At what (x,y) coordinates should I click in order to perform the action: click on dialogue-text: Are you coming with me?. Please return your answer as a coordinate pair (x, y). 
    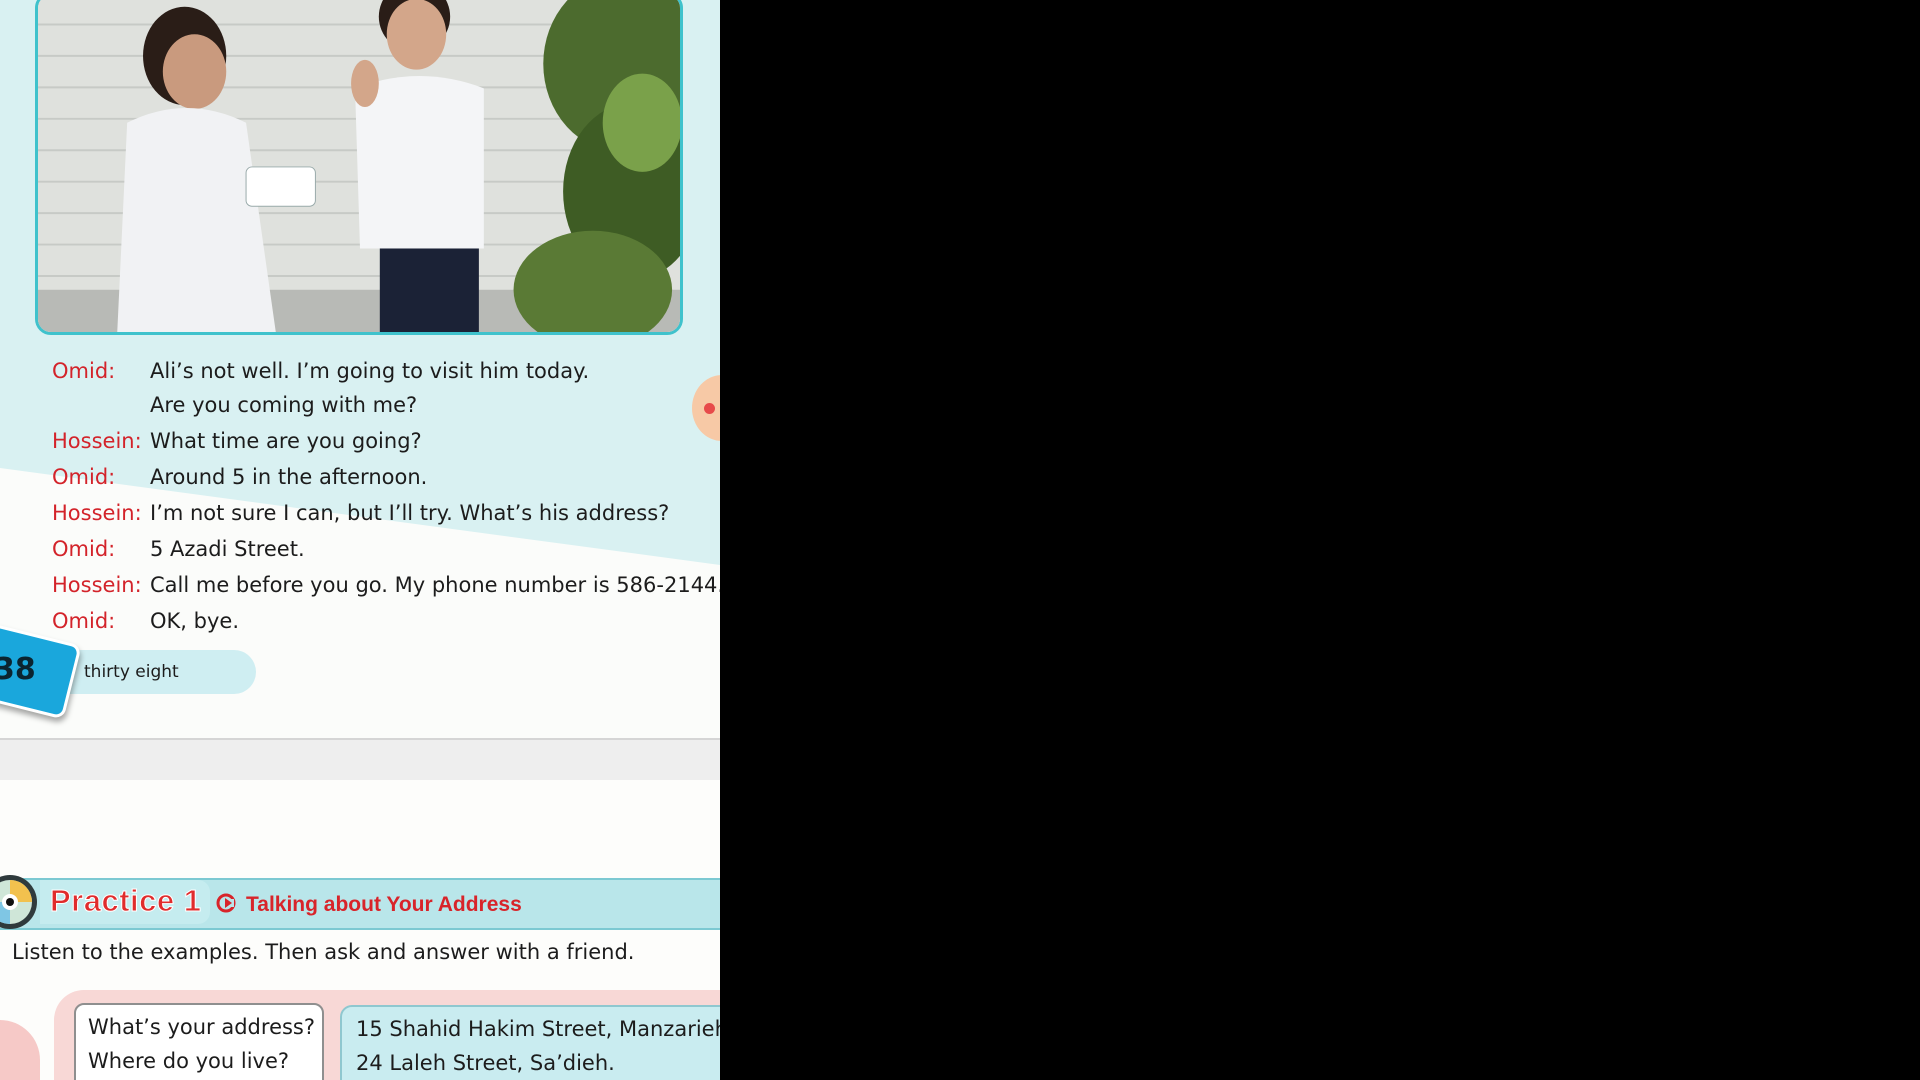
    Looking at the image, I should click on (284, 405).